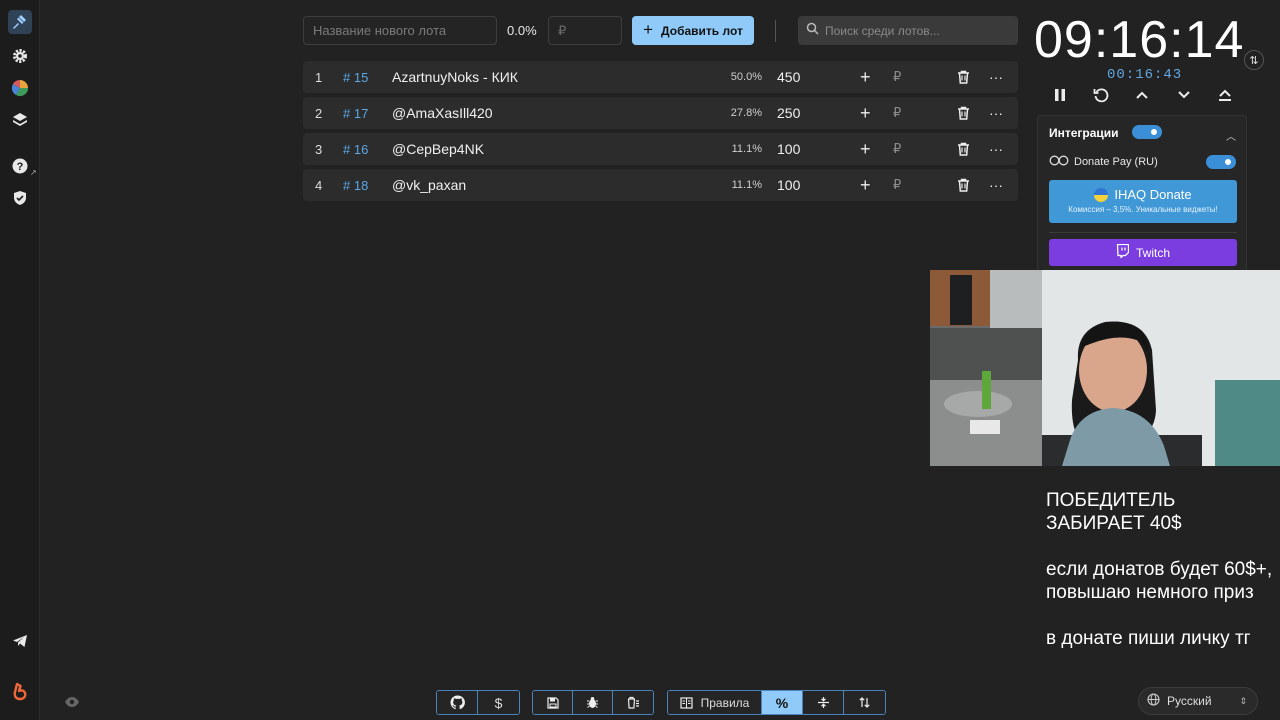  I want to click on chevron-up-icon, so click(1142, 95).